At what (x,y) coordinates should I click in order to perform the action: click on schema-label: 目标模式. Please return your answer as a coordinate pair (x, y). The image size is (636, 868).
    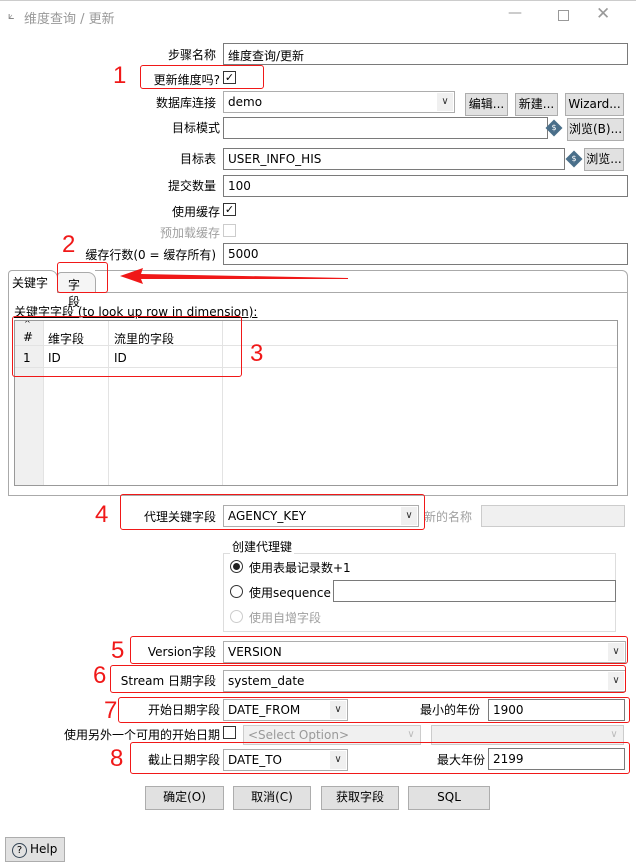
    Looking at the image, I should click on (195, 128).